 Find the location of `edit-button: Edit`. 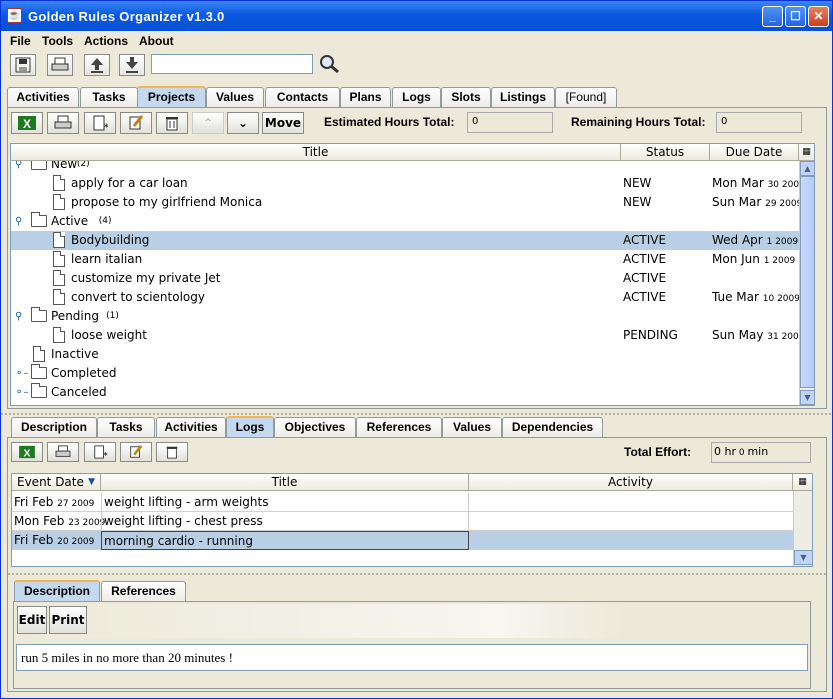

edit-button: Edit is located at coordinates (32, 620).